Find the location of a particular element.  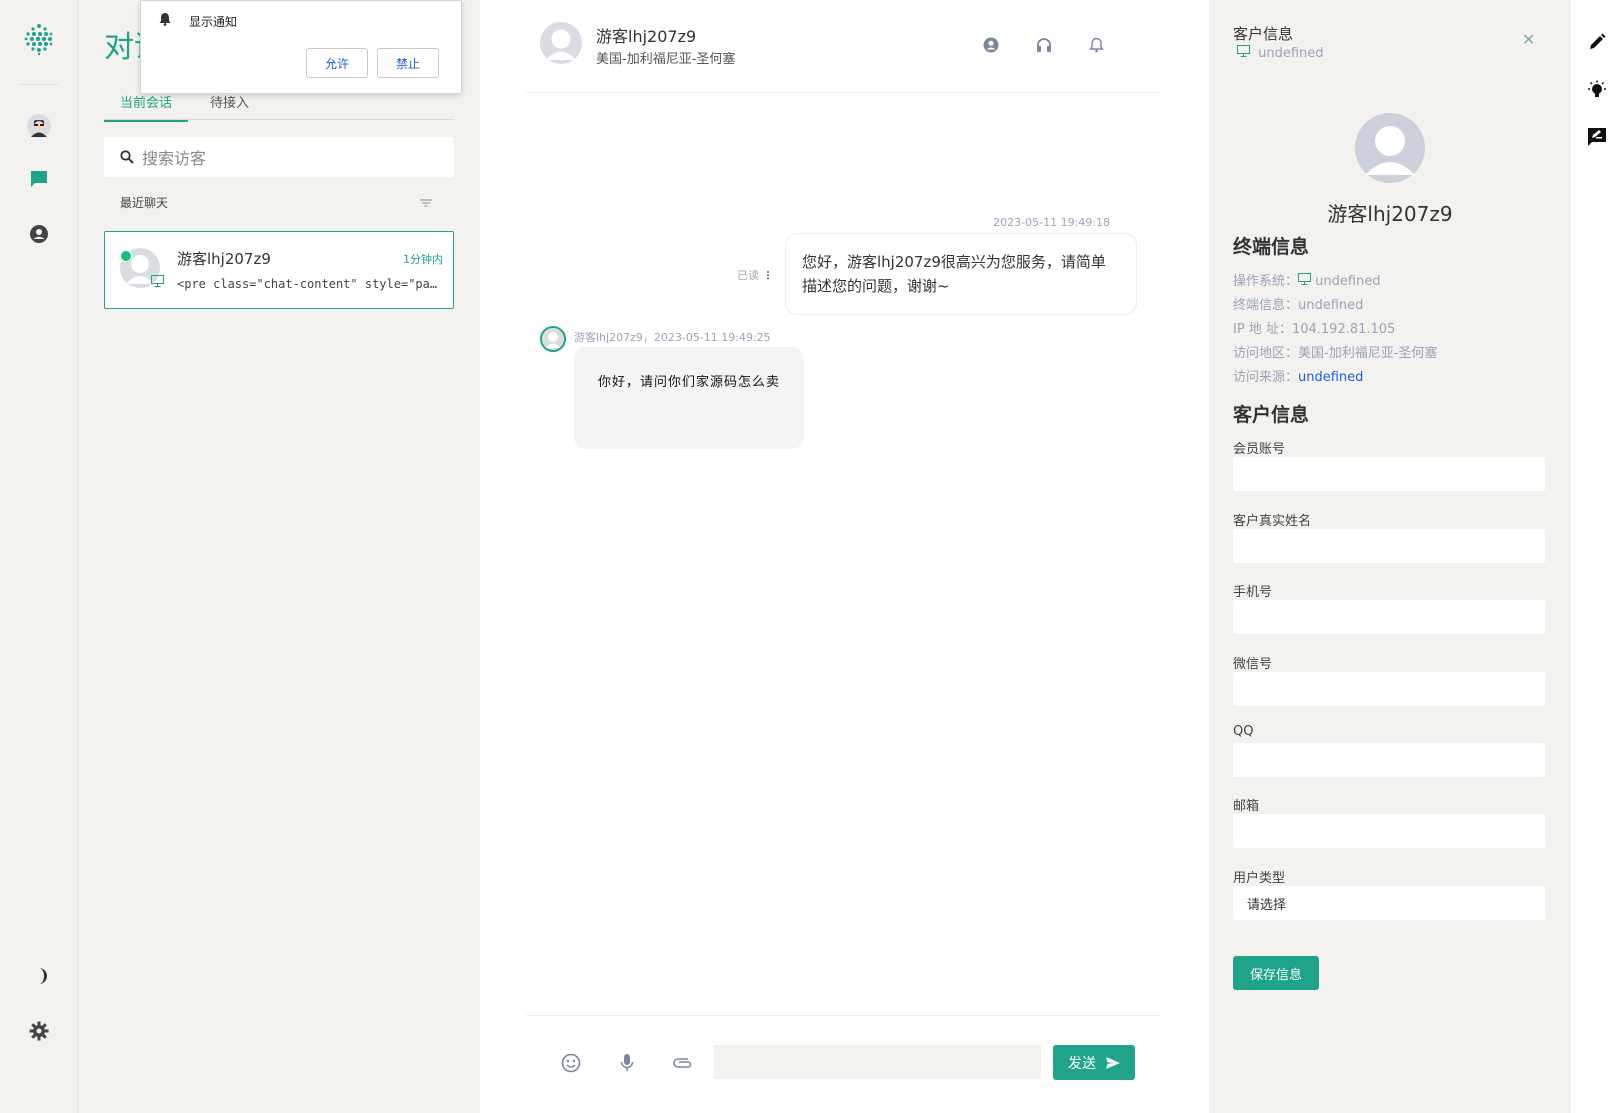

ip-row: IP 地 址：104.192.81.105 is located at coordinates (1314, 327).